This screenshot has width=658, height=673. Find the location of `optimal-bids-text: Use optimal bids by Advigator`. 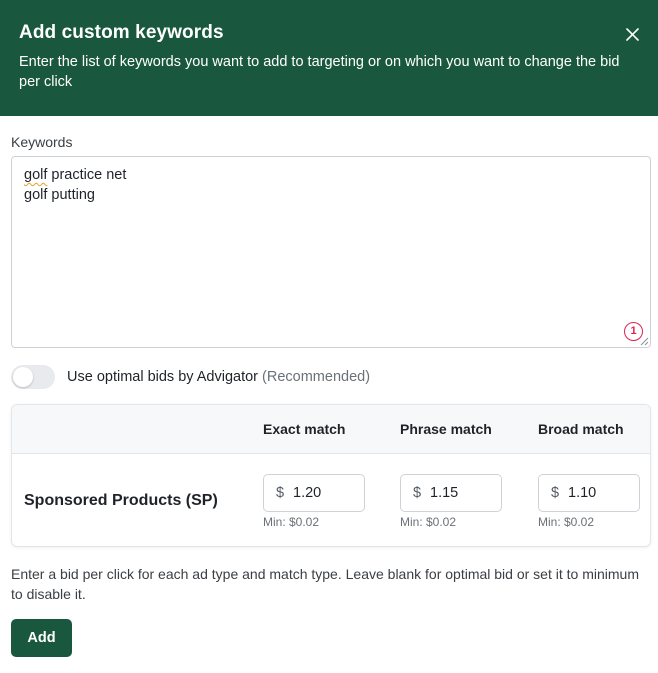

optimal-bids-text: Use optimal bids by Advigator is located at coordinates (163, 377).